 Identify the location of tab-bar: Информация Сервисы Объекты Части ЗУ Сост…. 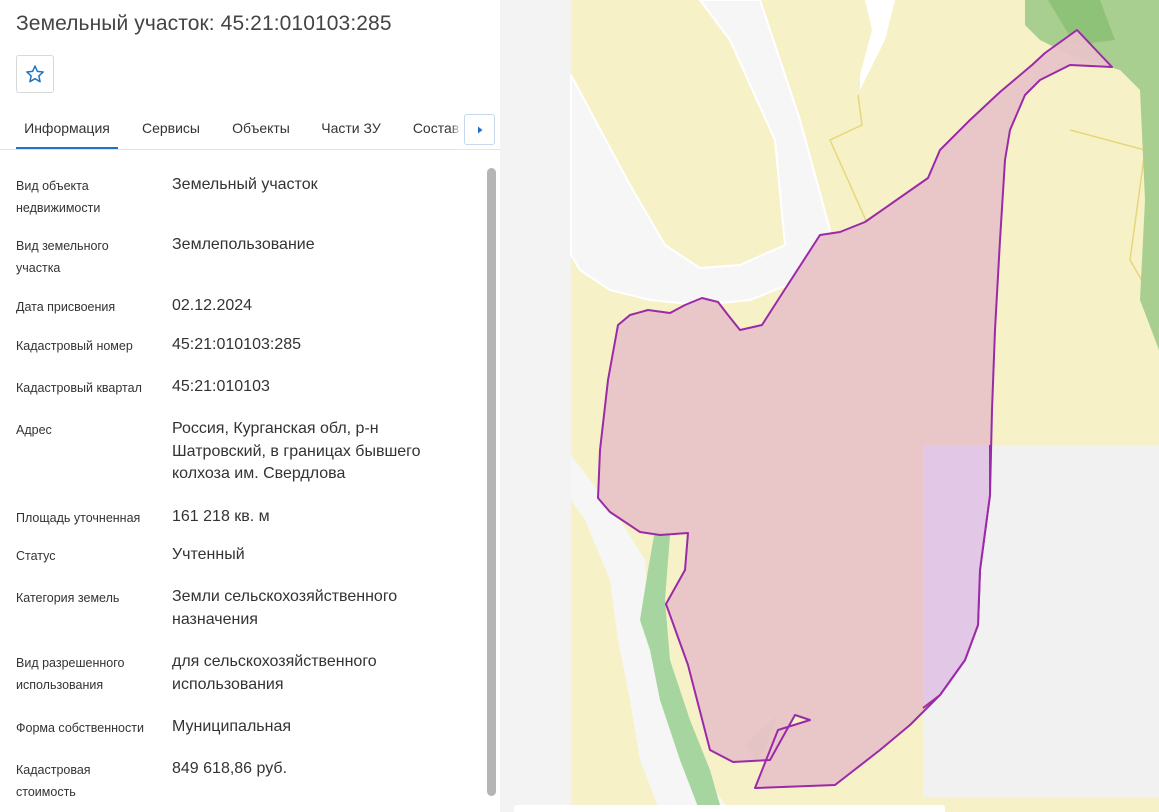
(250, 130).